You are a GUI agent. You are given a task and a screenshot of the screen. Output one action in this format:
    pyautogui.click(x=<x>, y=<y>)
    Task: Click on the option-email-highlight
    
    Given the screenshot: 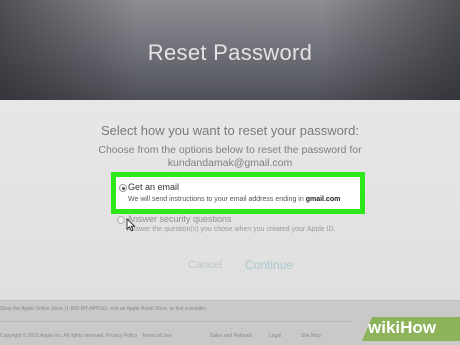 What is the action you would take?
    pyautogui.click(x=238, y=193)
    